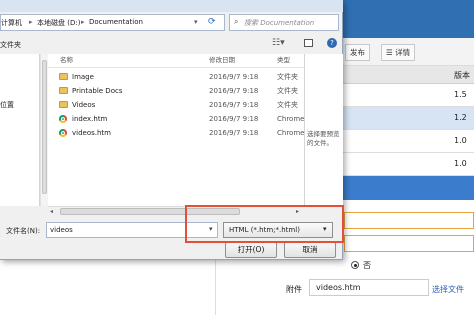 The image size is (474, 315). I want to click on view-options-icon: ☷▾, so click(278, 43).